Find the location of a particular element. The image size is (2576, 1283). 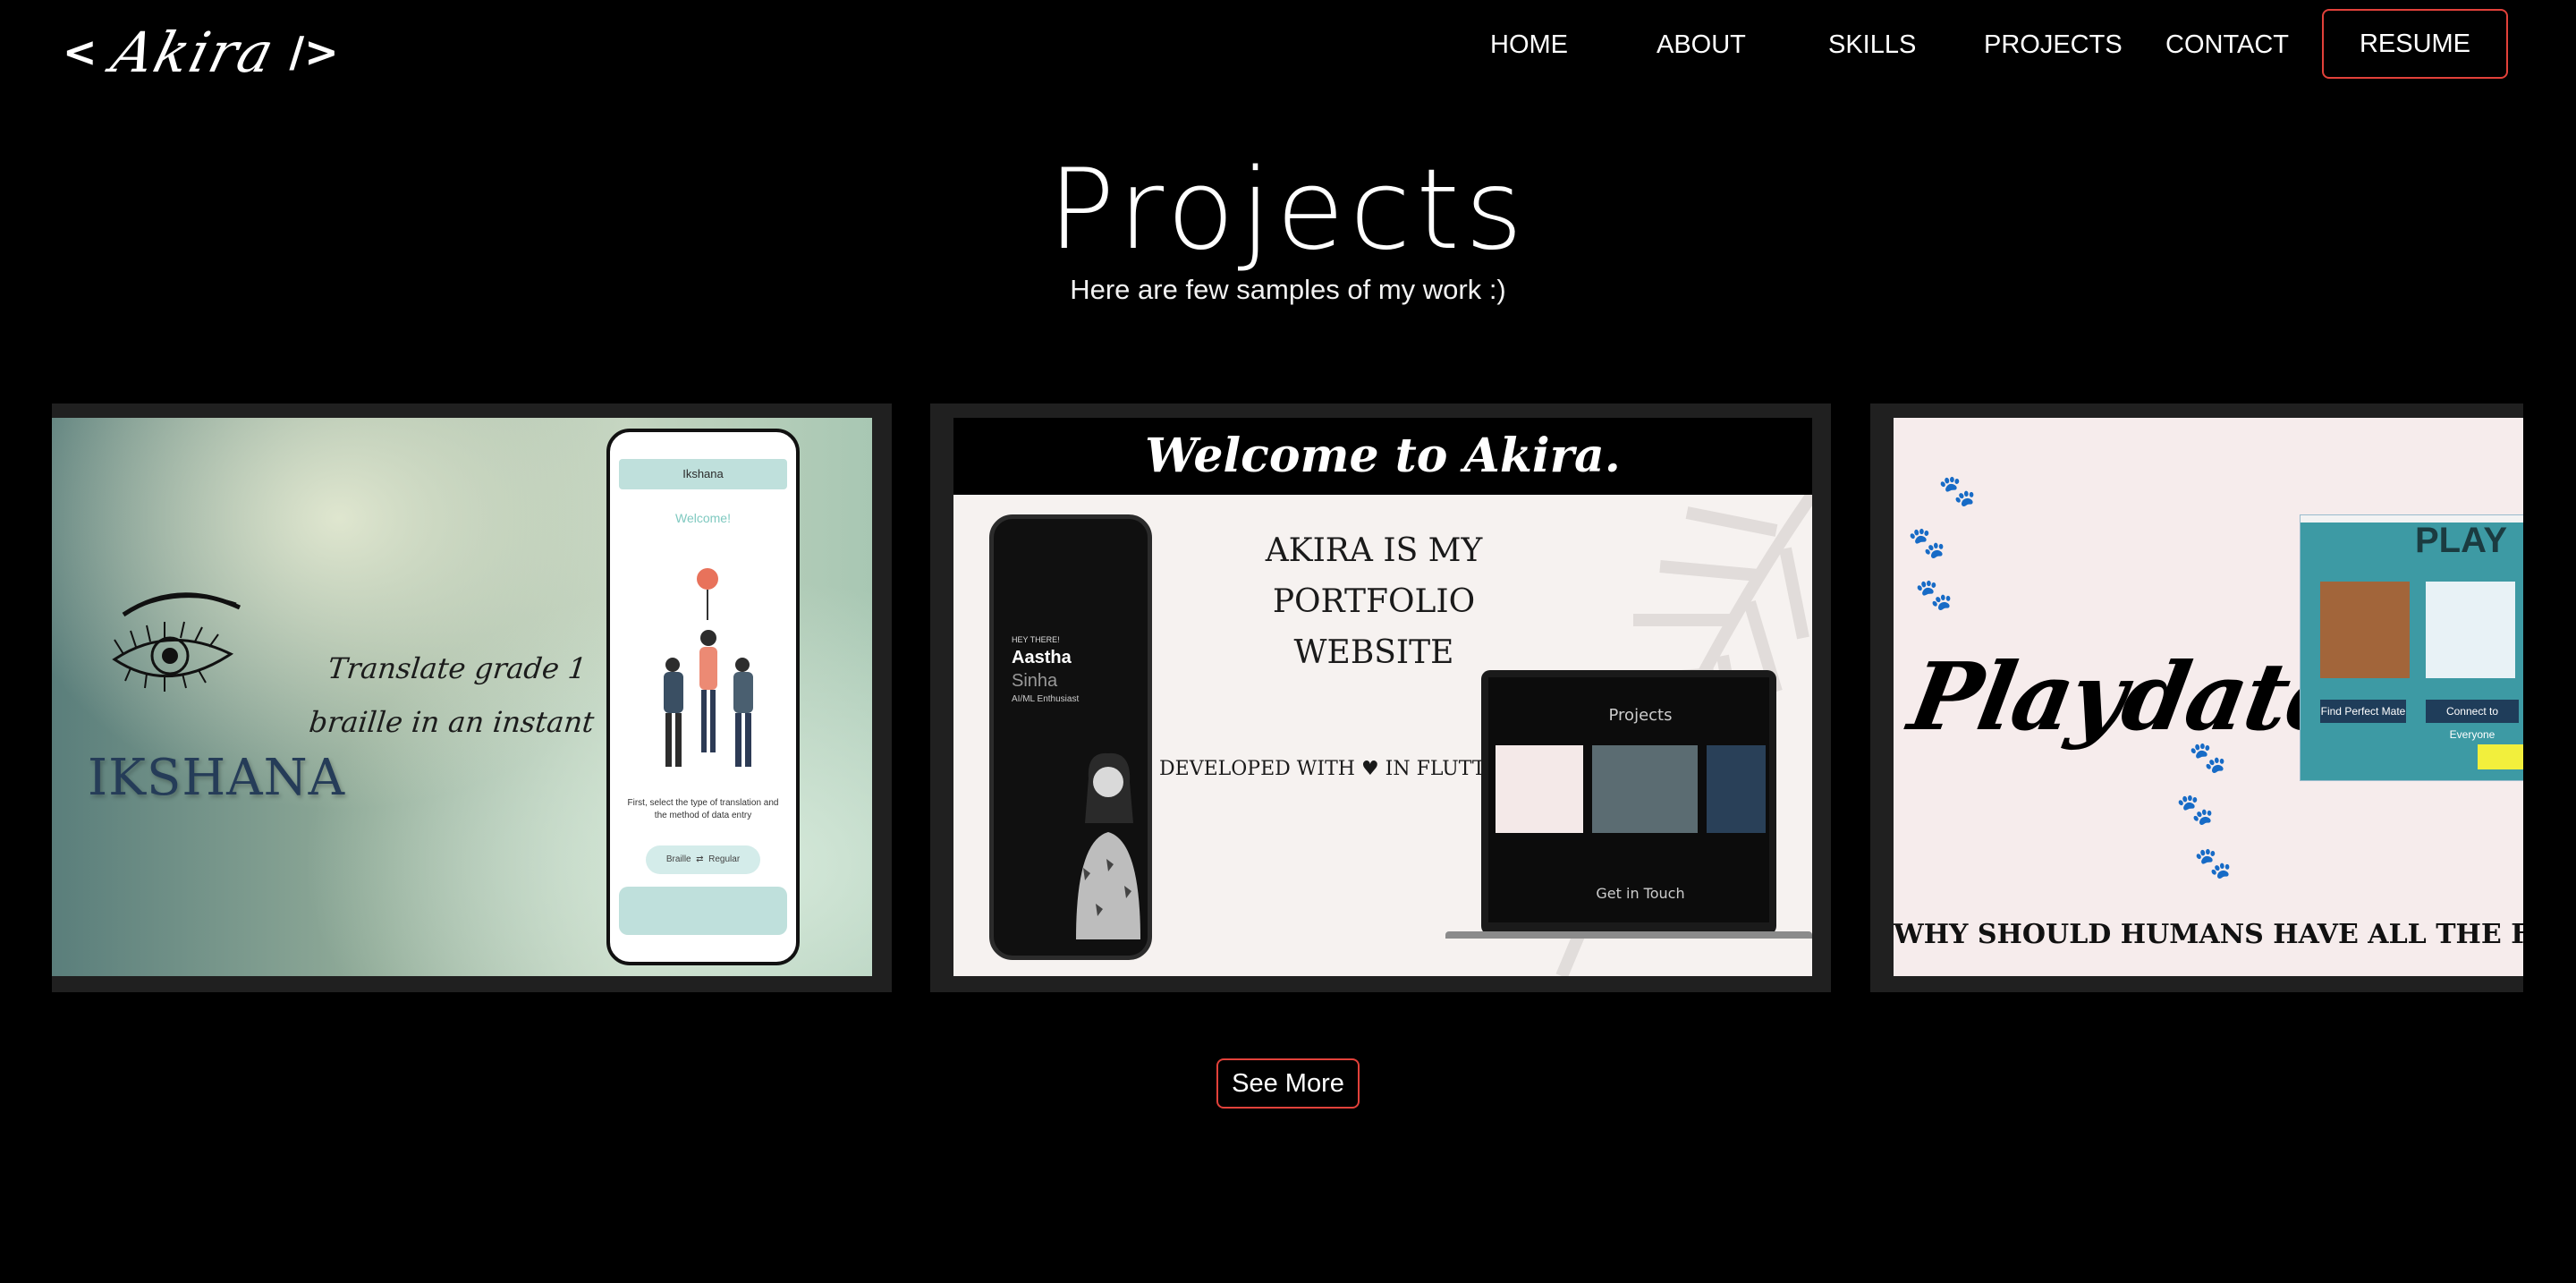

connect-button: Connect to Everyone is located at coordinates (2472, 720).